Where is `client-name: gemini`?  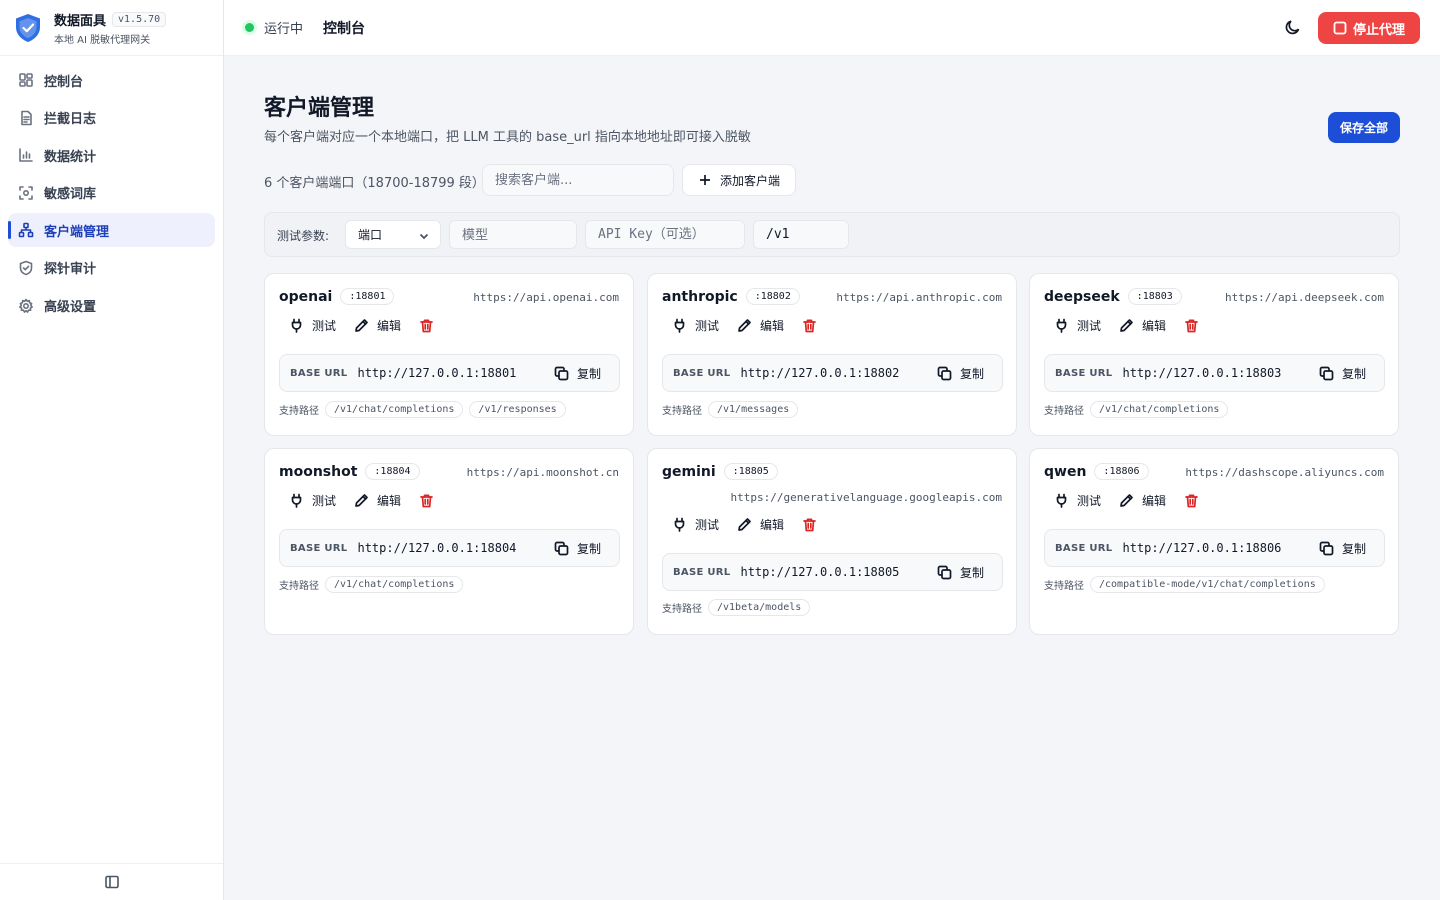 client-name: gemini is located at coordinates (689, 471).